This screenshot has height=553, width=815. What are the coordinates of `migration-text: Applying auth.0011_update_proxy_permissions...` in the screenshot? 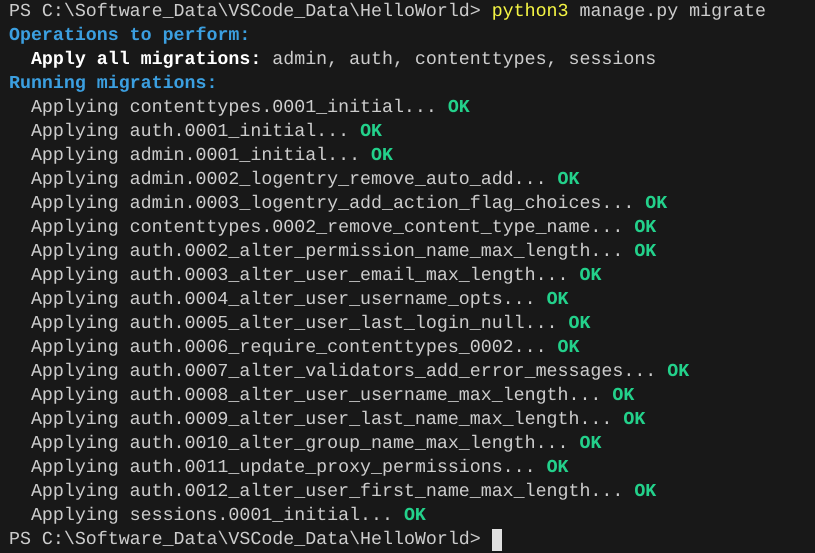 It's located at (283, 468).